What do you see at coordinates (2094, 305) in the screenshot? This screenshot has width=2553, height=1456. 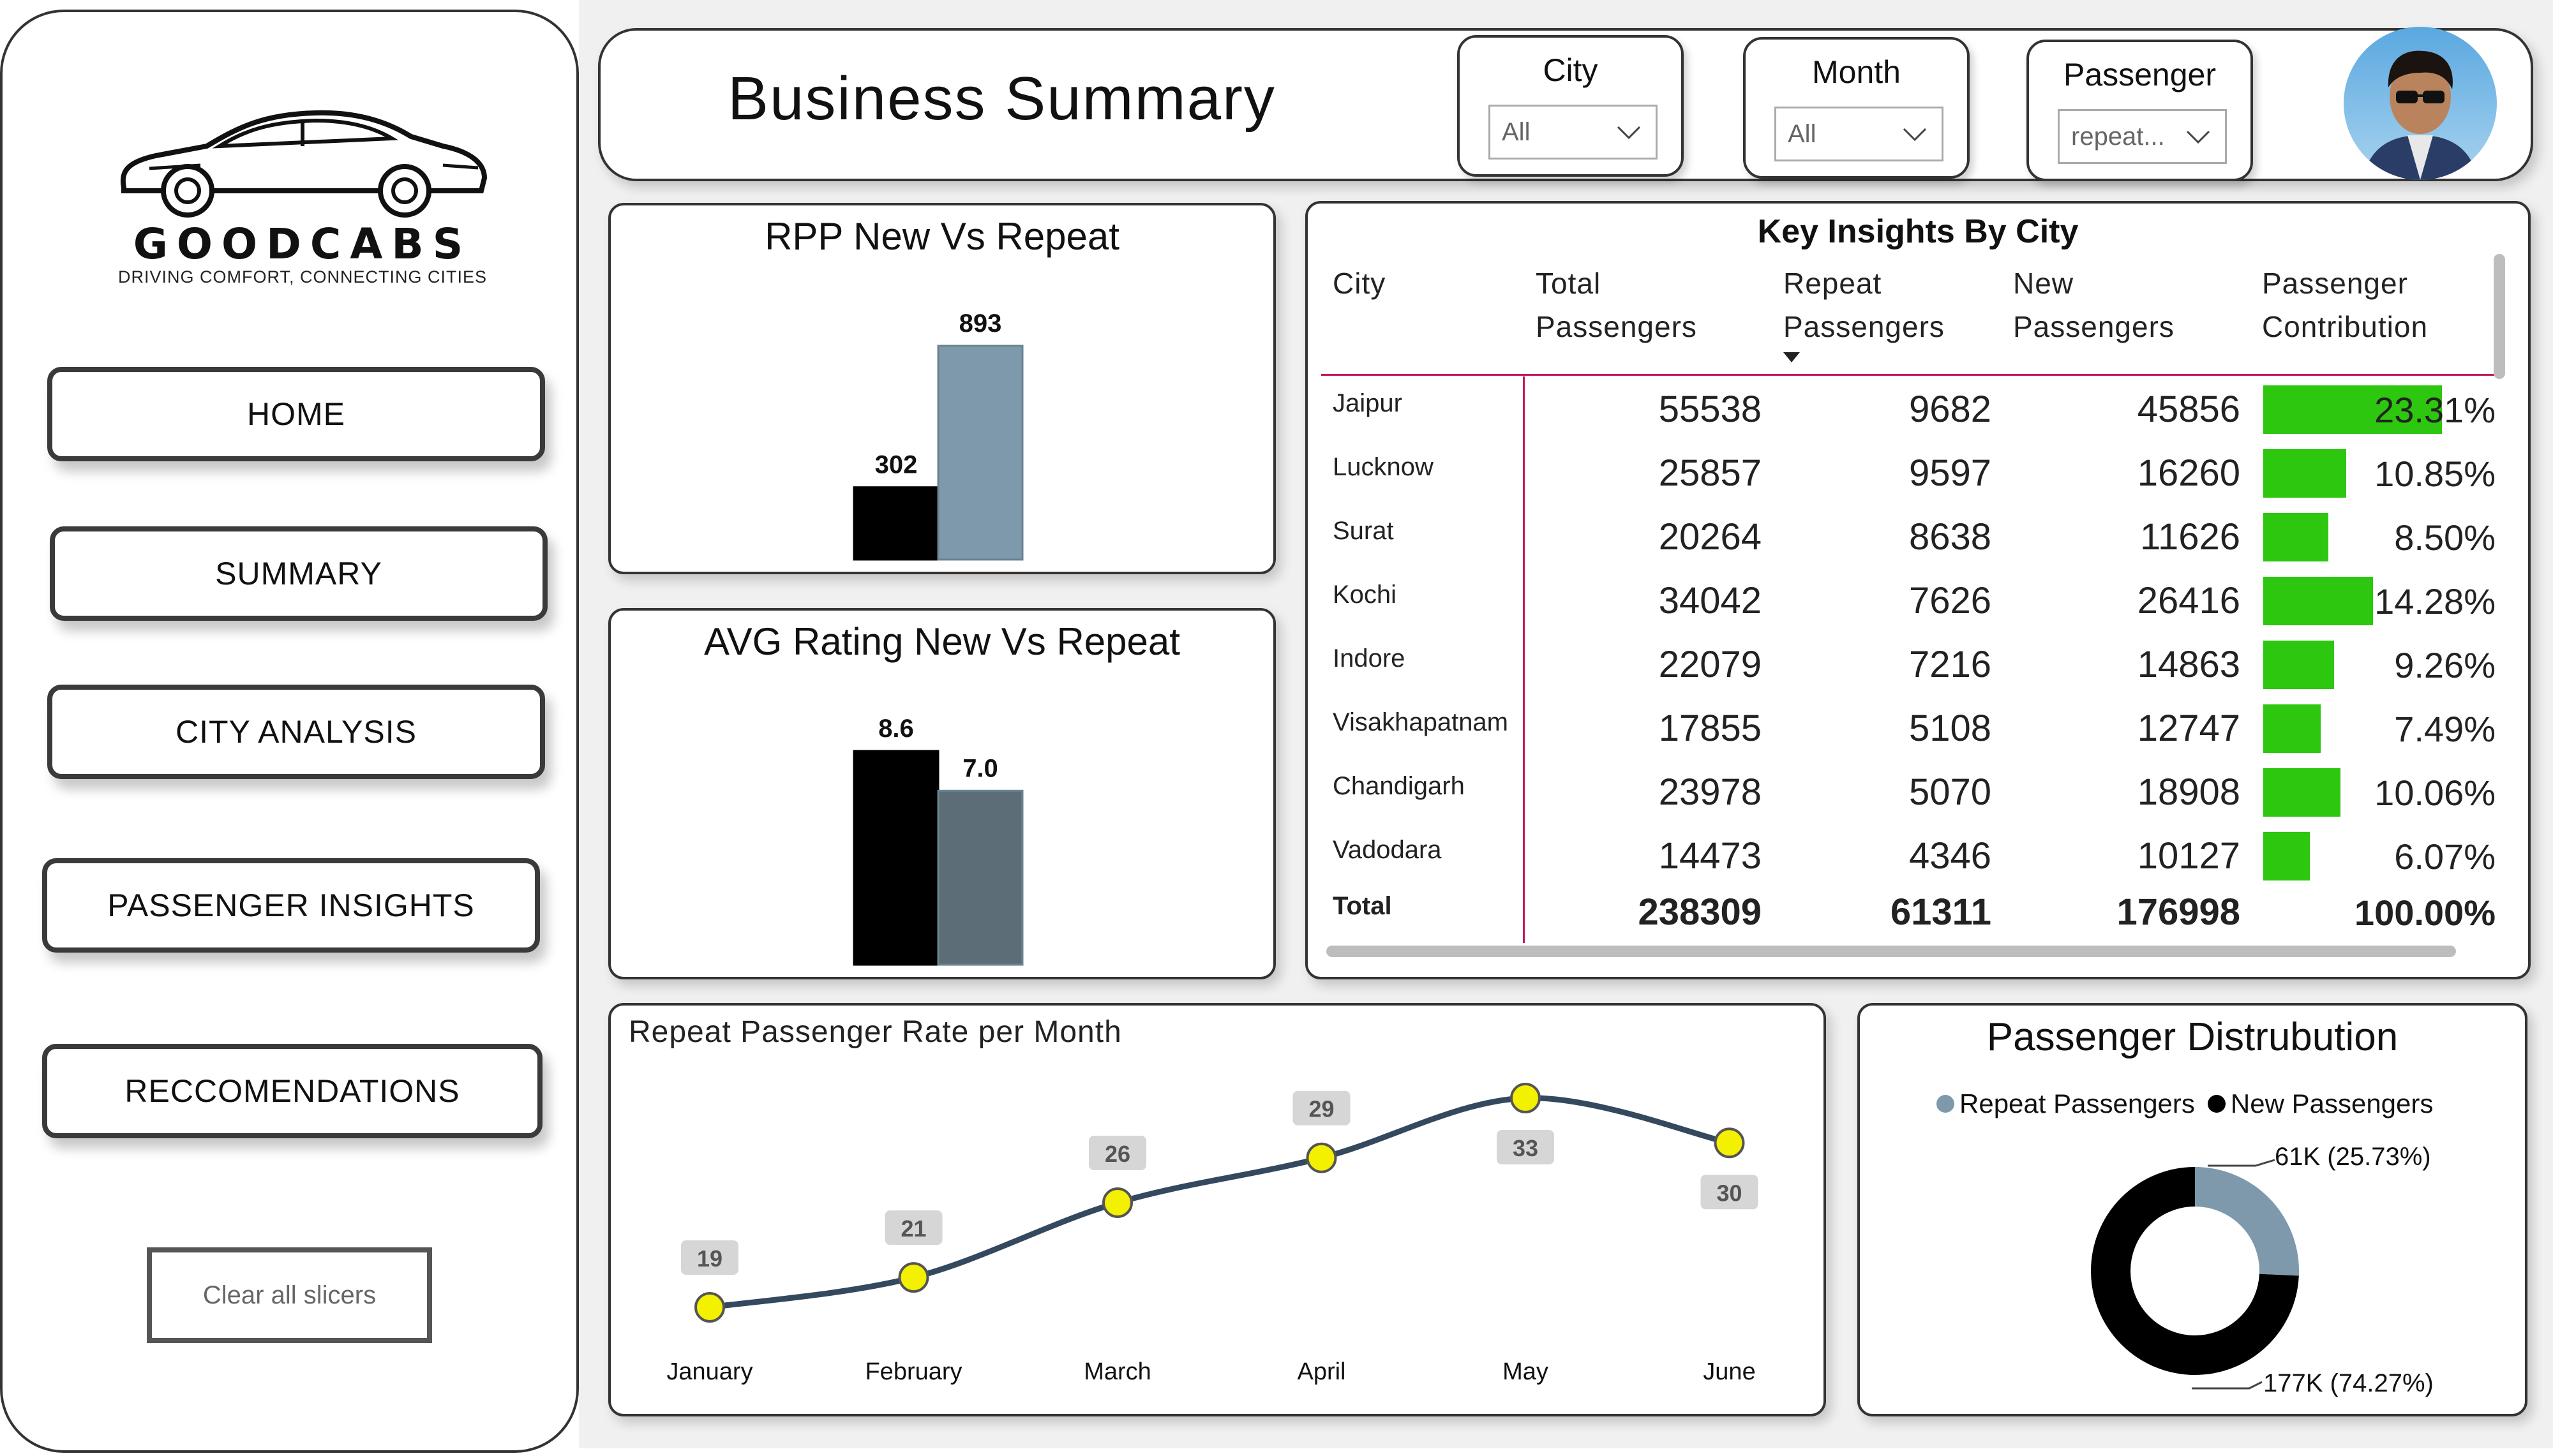 I see `col-header-new: New Passengers` at bounding box center [2094, 305].